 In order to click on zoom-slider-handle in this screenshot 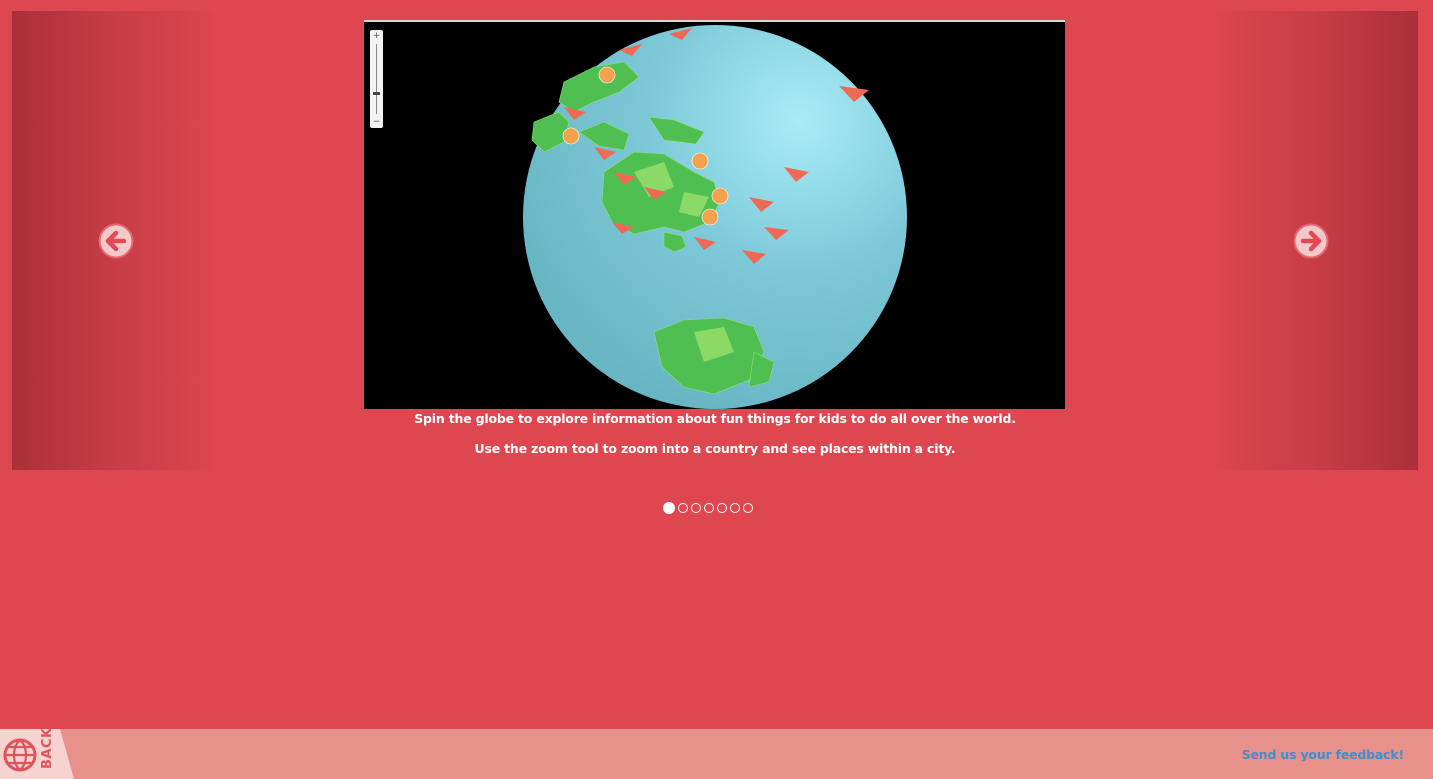, I will do `click(376, 93)`.